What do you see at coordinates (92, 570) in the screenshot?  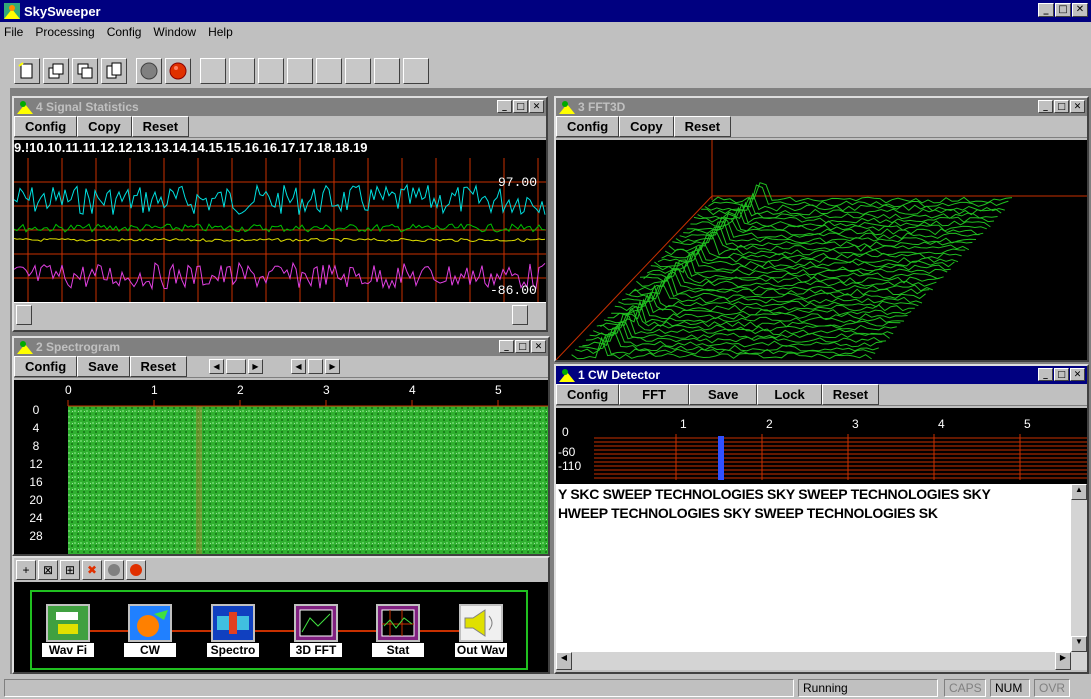 I see `delete-button: ✖` at bounding box center [92, 570].